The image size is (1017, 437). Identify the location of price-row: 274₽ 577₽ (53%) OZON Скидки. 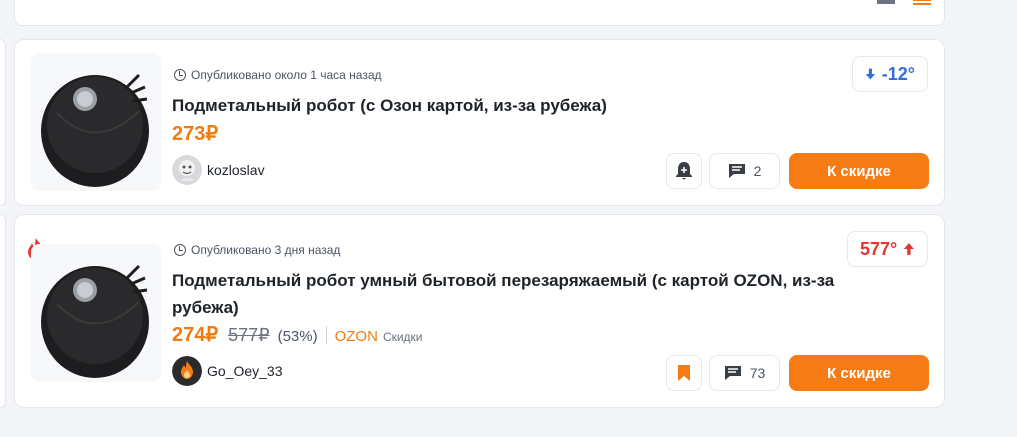
(297, 334).